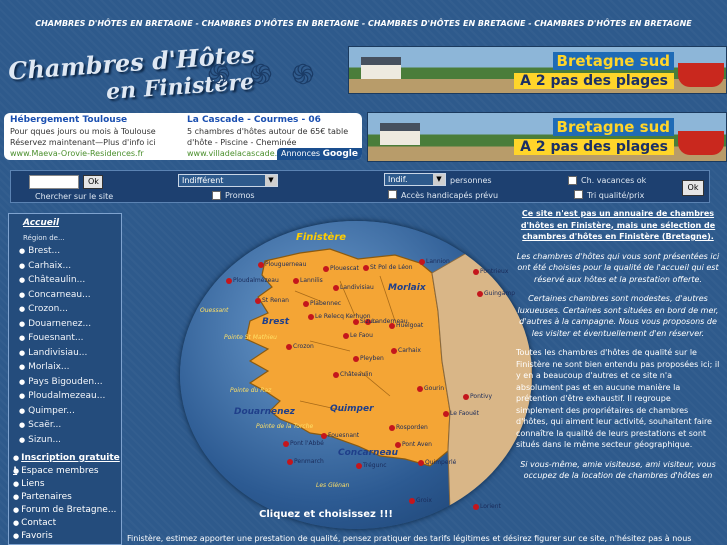  I want to click on map-town: Plouguerneau, so click(285, 264).